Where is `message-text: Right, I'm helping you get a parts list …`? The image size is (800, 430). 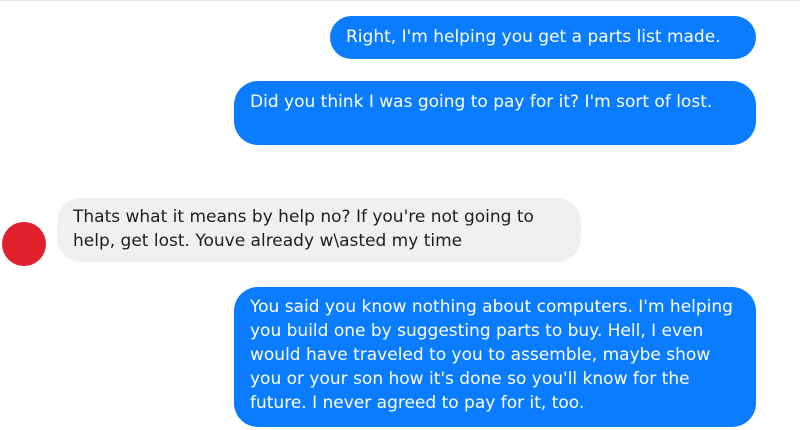 message-text: Right, I'm helping you get a parts list … is located at coordinates (533, 37).